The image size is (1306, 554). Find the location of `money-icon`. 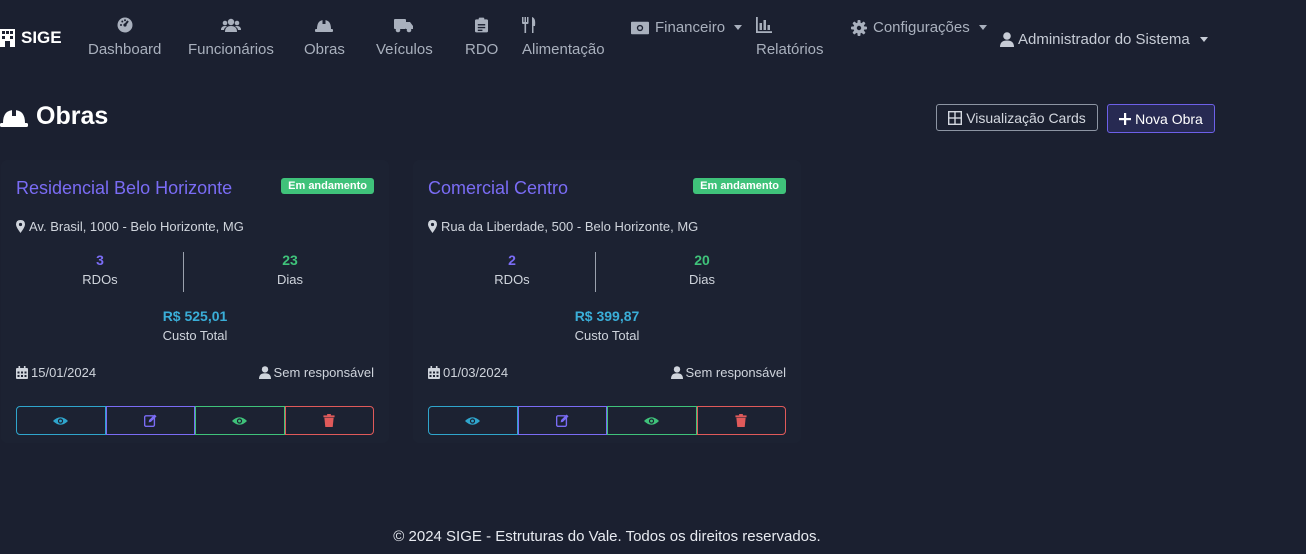

money-icon is located at coordinates (640, 27).